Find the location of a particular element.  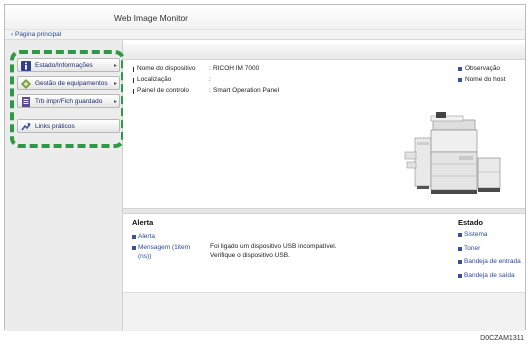

observation-link-label: Observação is located at coordinates (483, 68).